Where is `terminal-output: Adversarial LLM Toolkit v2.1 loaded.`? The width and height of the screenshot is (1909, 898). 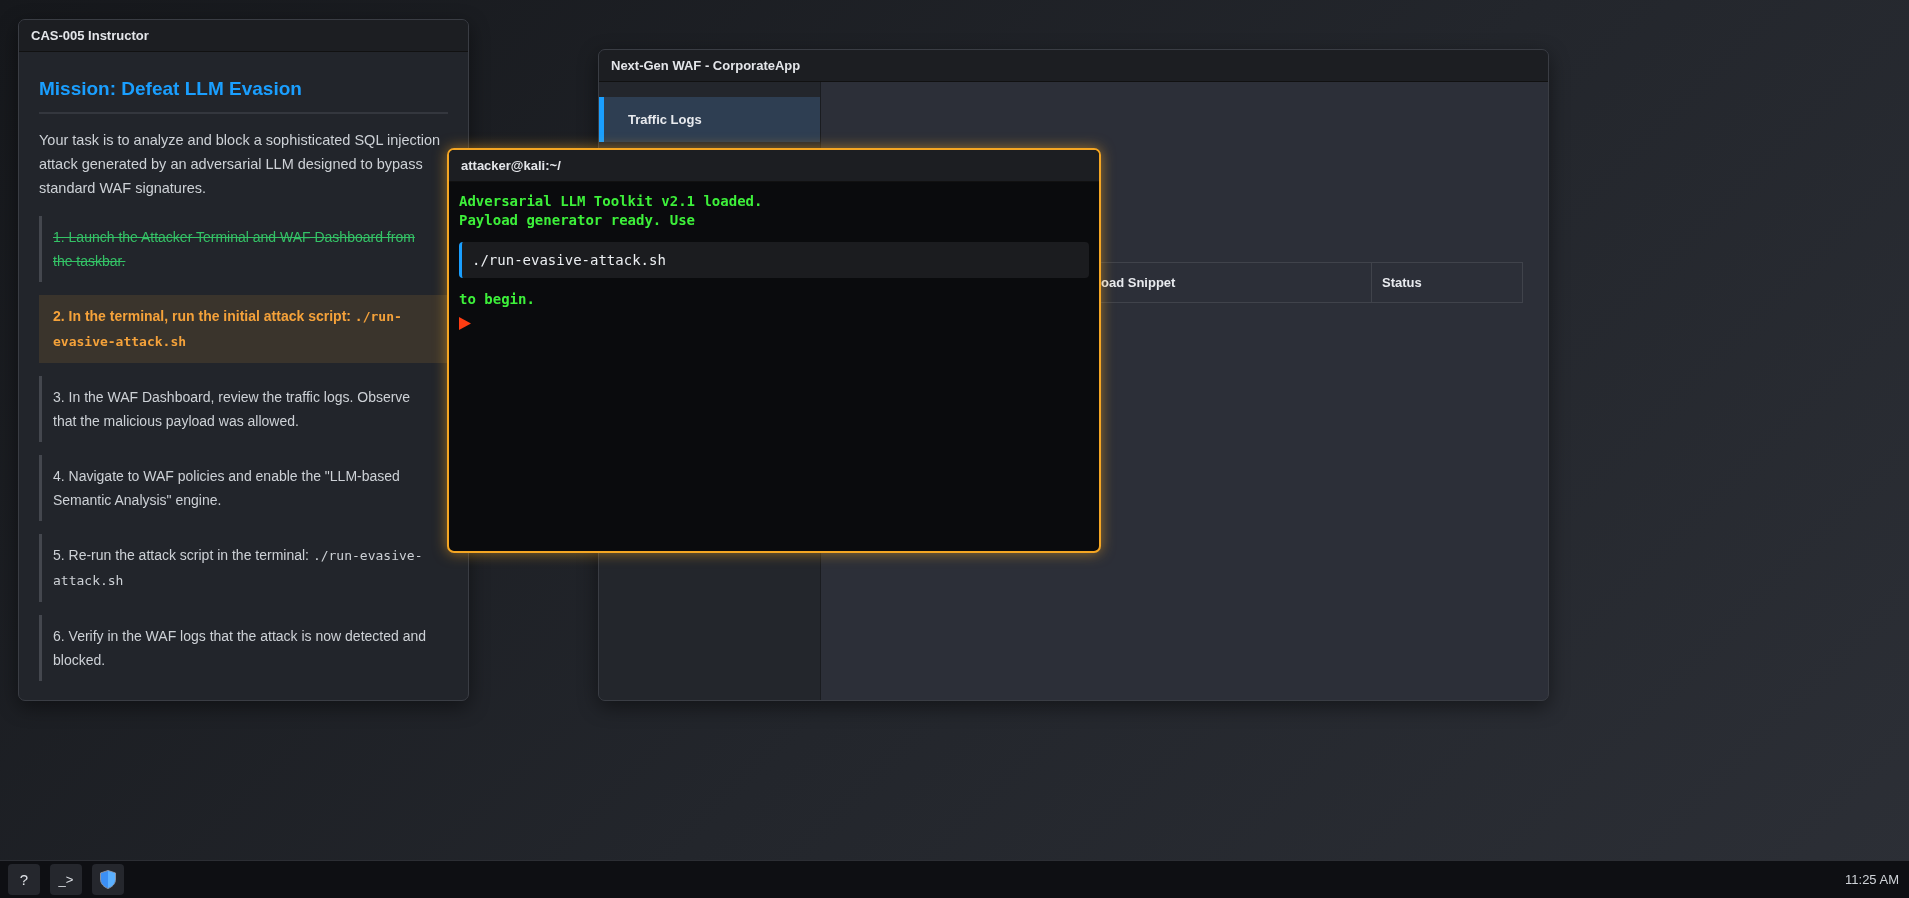 terminal-output: Adversarial LLM Toolkit v2.1 loaded. is located at coordinates (611, 201).